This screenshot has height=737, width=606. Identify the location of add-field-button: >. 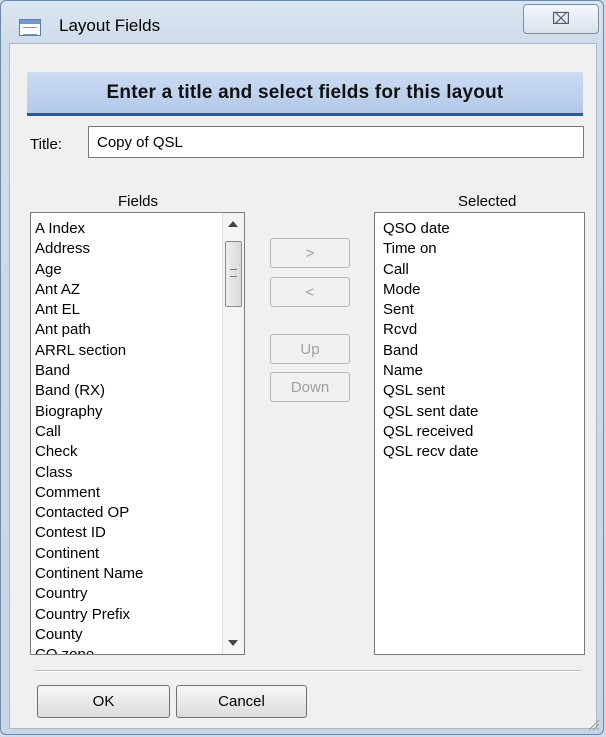
(310, 253).